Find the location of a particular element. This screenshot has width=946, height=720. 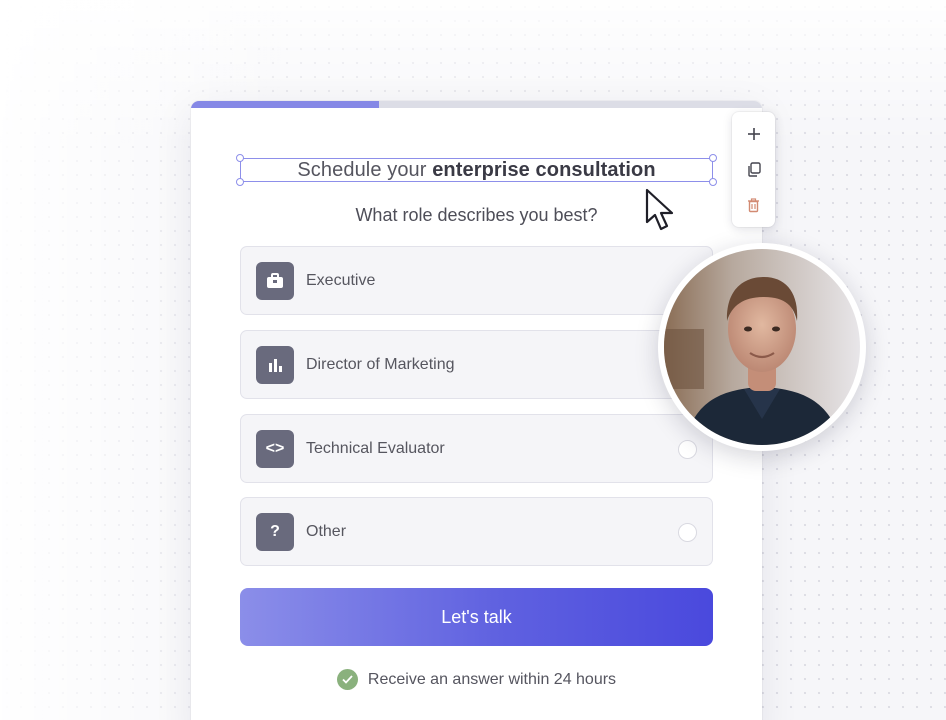

progress-bar is located at coordinates (476, 104).